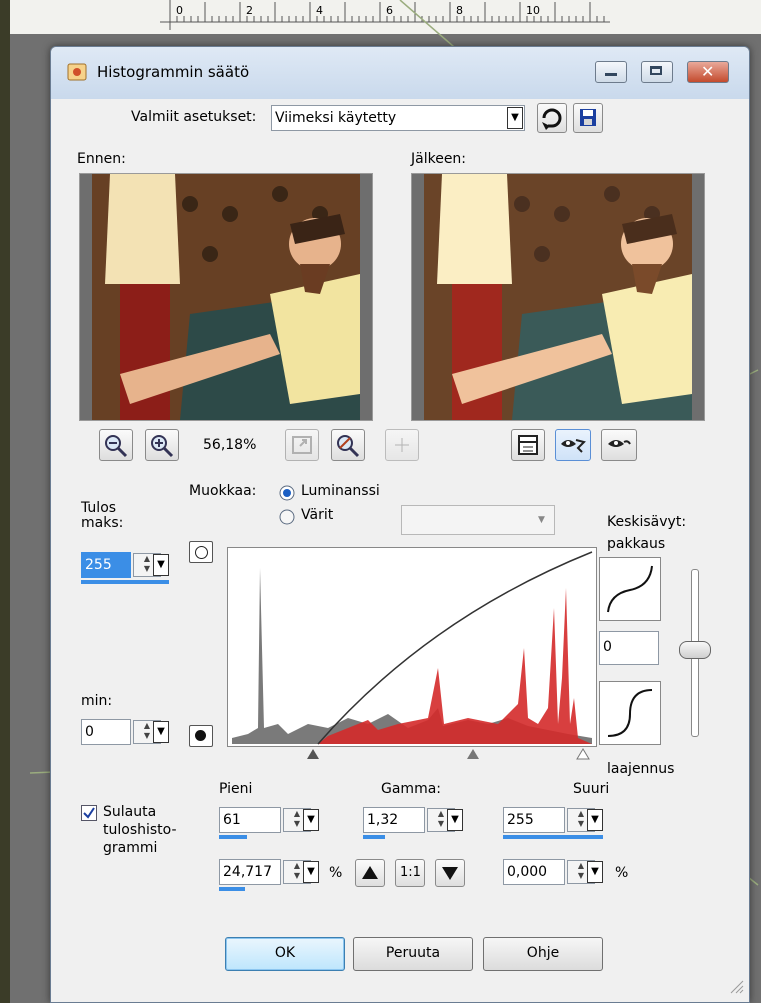  I want to click on input-slider-track, so click(417, 755).